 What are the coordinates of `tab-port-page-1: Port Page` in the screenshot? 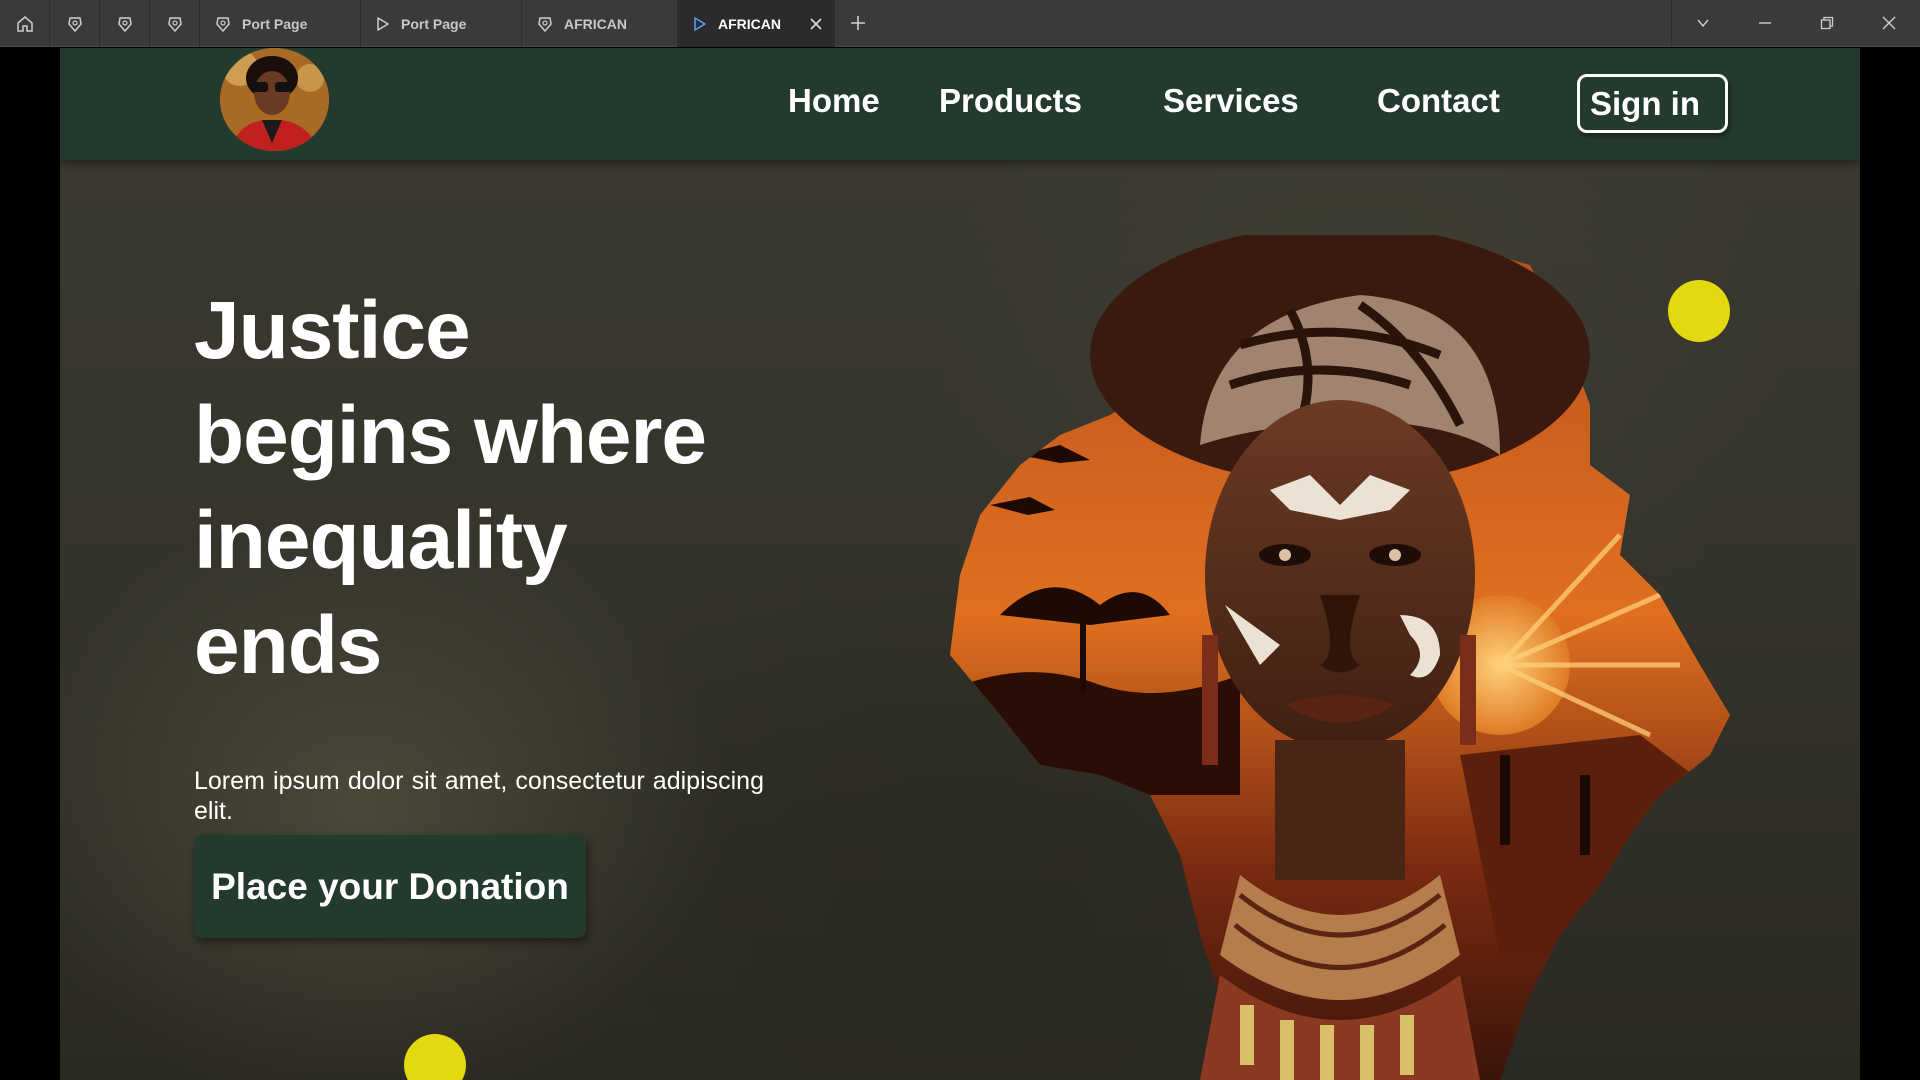 It's located at (280, 23).